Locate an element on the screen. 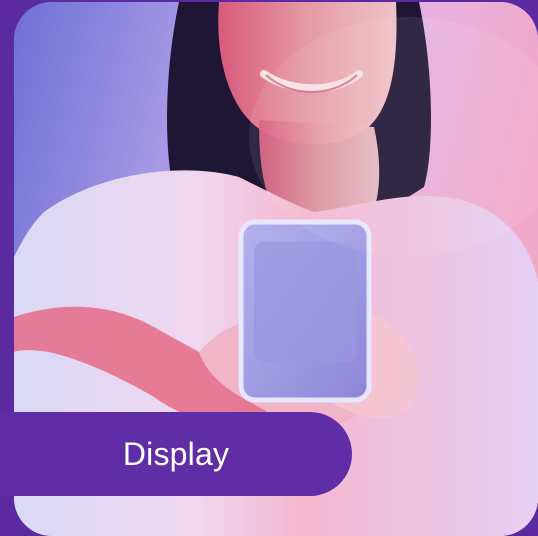  tile-label-pill: Display is located at coordinates (176, 454).